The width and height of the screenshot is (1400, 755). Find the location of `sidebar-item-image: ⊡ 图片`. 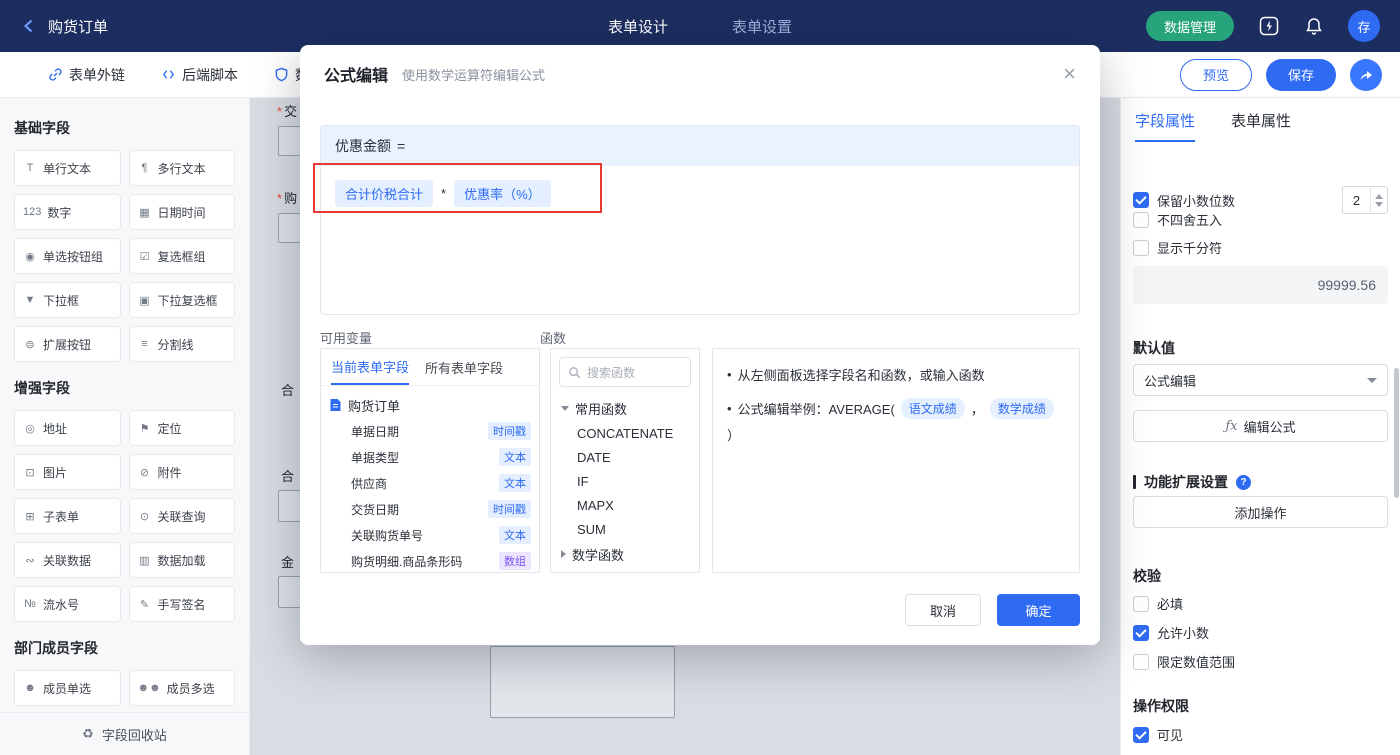

sidebar-item-image: ⊡ 图片 is located at coordinates (67, 472).